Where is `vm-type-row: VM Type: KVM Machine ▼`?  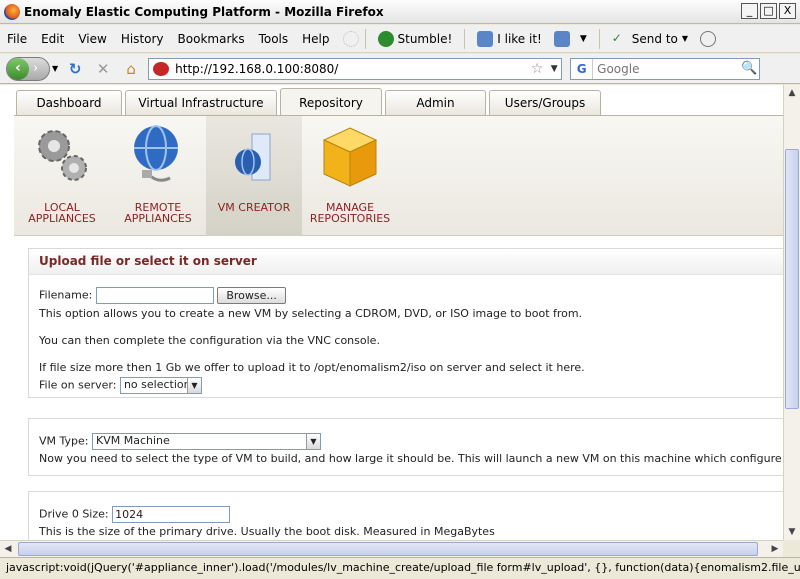 vm-type-row: VM Type: KVM Machine ▼ is located at coordinates (180, 441).